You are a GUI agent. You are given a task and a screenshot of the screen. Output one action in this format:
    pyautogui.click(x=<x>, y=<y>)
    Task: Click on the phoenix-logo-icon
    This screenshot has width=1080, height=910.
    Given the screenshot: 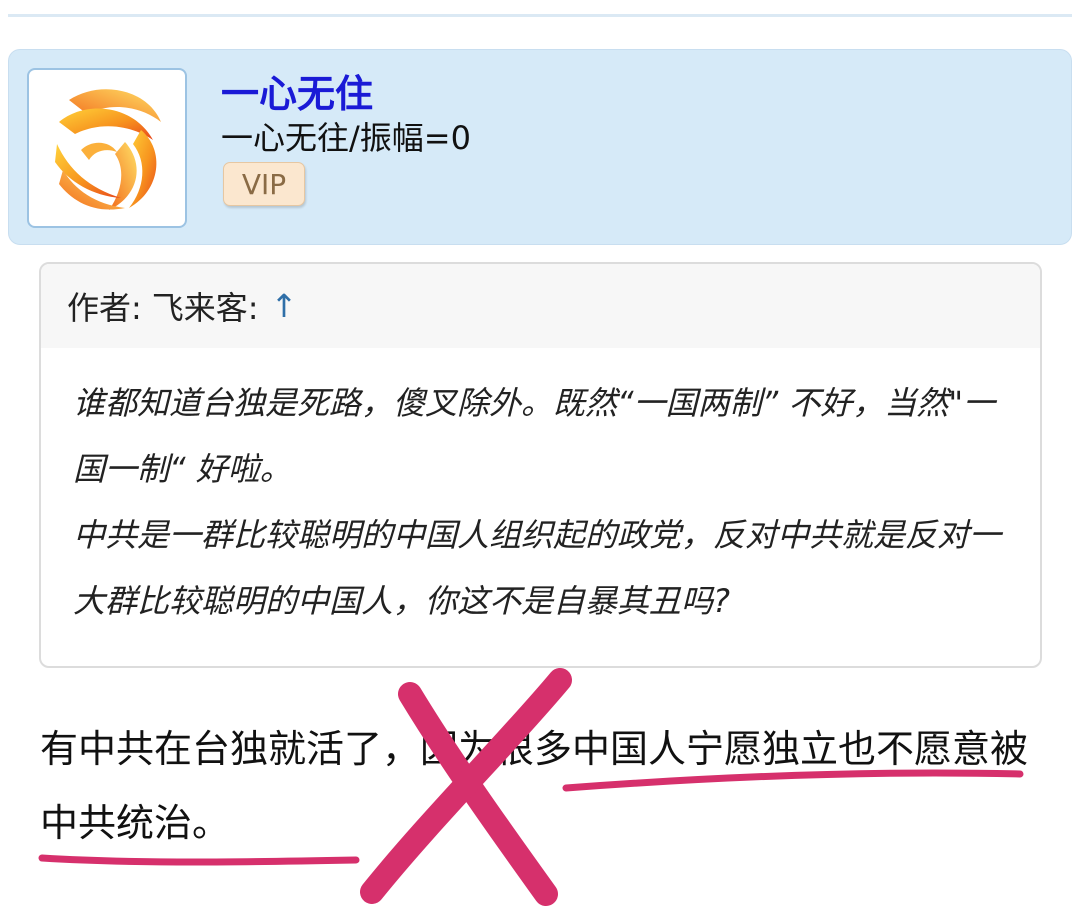 What is the action you would take?
    pyautogui.click(x=108, y=149)
    